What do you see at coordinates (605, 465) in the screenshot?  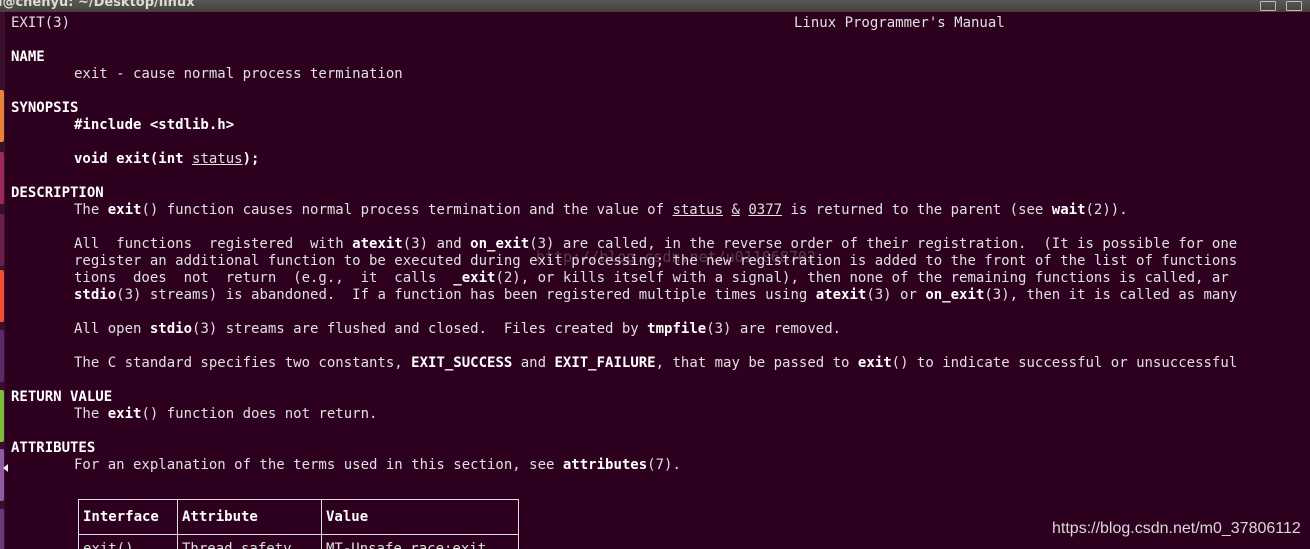 I see `func-ref-attributes: attributes` at bounding box center [605, 465].